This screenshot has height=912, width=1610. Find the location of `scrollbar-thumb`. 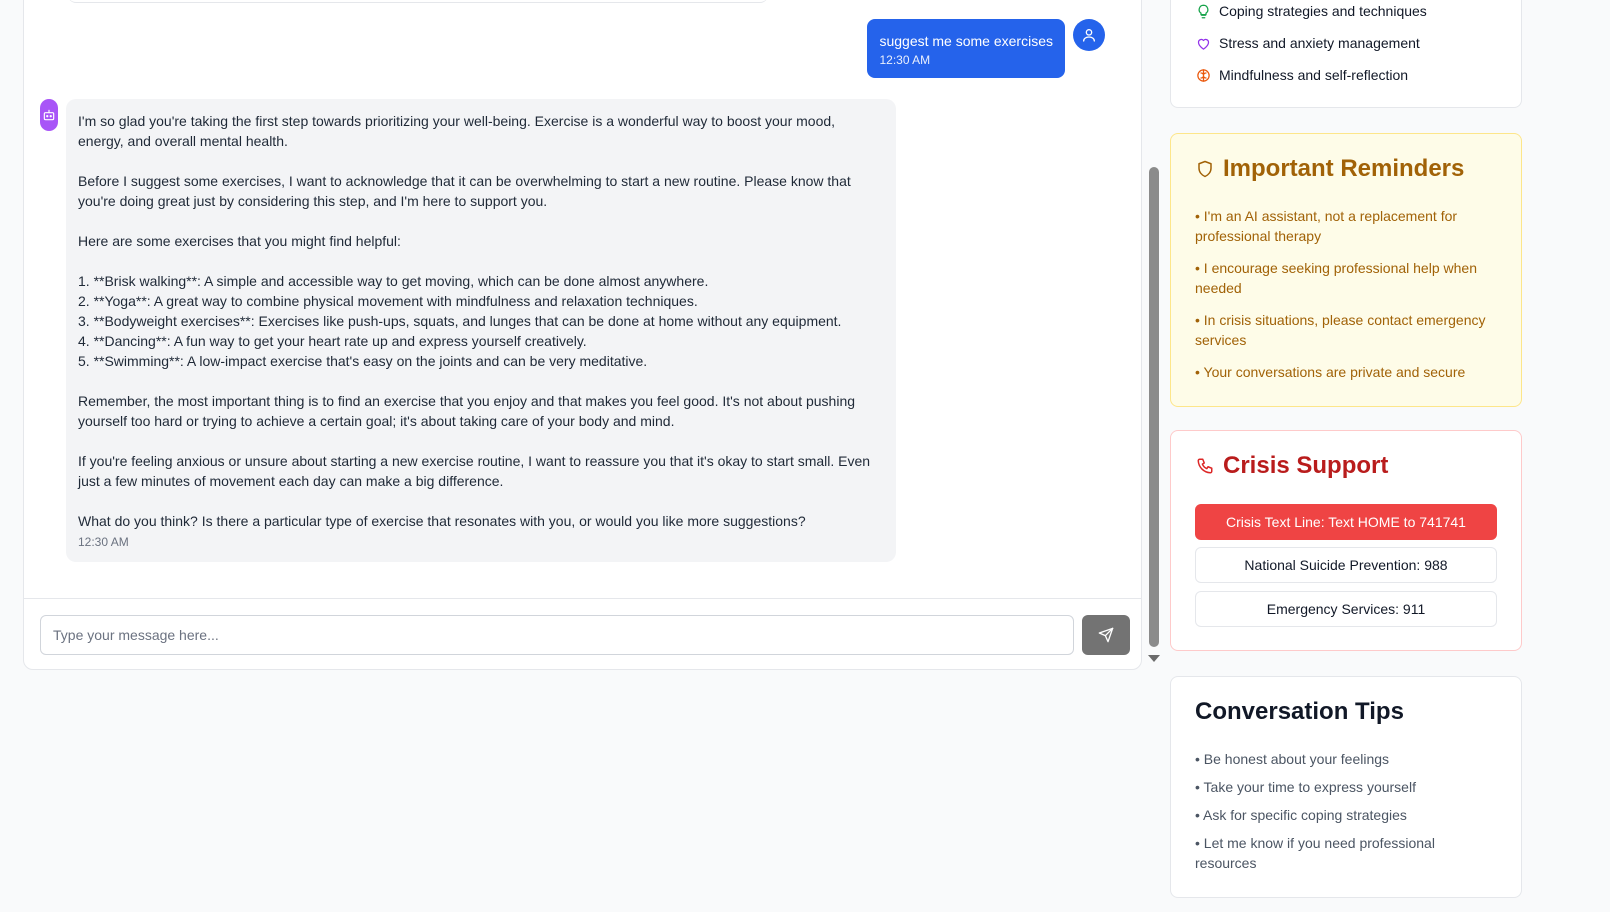

scrollbar-thumb is located at coordinates (1154, 407).